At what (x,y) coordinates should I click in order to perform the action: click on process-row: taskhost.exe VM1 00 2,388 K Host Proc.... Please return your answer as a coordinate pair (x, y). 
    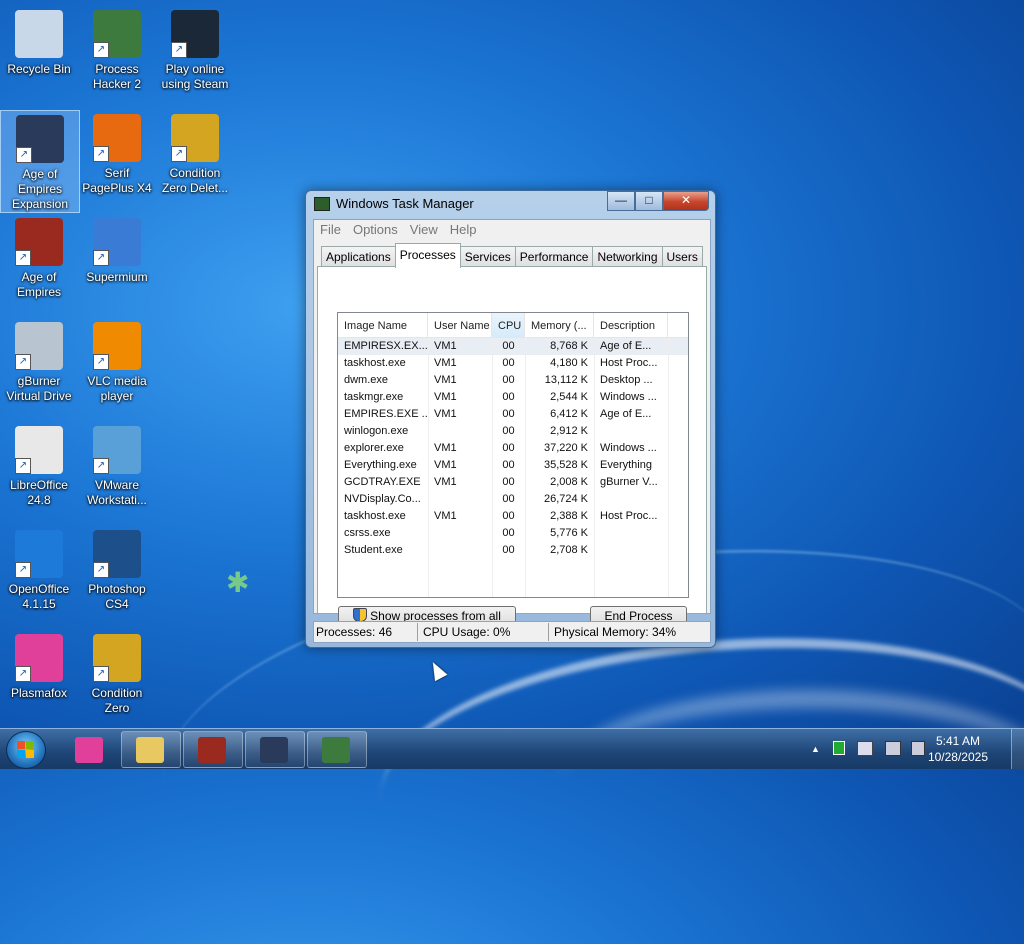
    Looking at the image, I should click on (513, 516).